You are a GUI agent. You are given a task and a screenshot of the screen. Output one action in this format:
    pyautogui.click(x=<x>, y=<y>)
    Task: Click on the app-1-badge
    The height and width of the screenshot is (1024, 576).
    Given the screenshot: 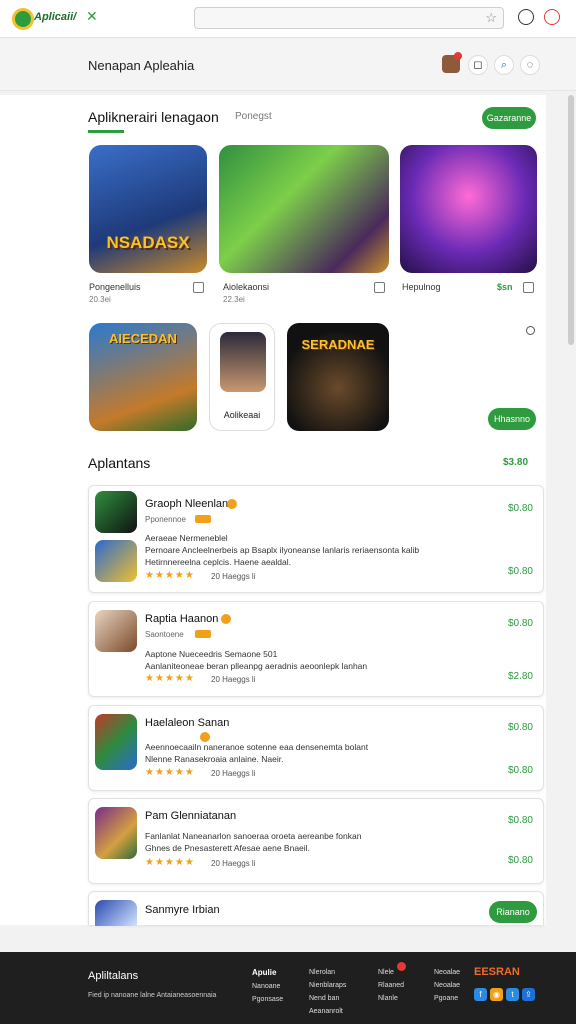 What is the action you would take?
    pyautogui.click(x=203, y=519)
    